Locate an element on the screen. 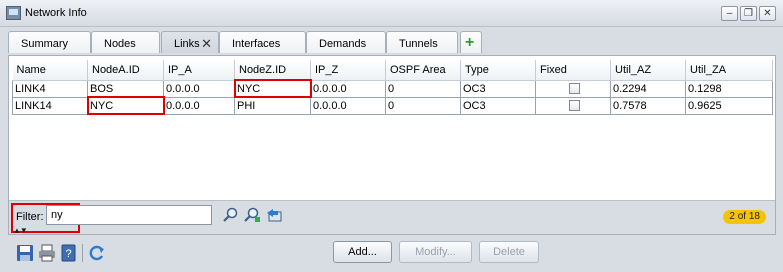 The image size is (783, 272). title-bar: Network Info – ❐ ✕ is located at coordinates (391, 13).